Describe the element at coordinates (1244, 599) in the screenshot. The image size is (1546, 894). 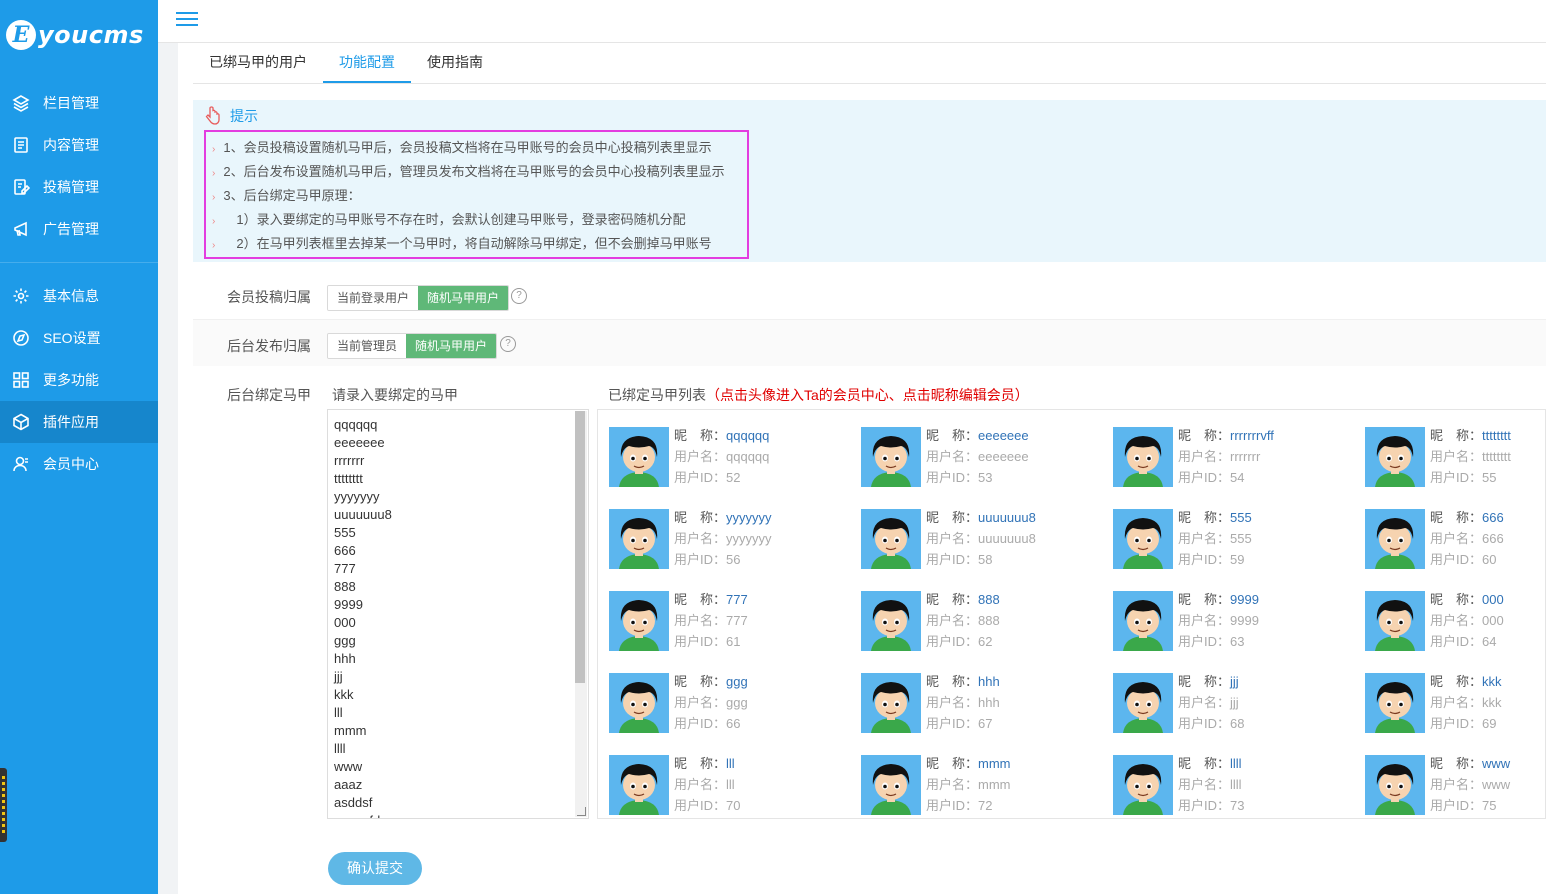
I see `user-nick-link: 9999` at that location.